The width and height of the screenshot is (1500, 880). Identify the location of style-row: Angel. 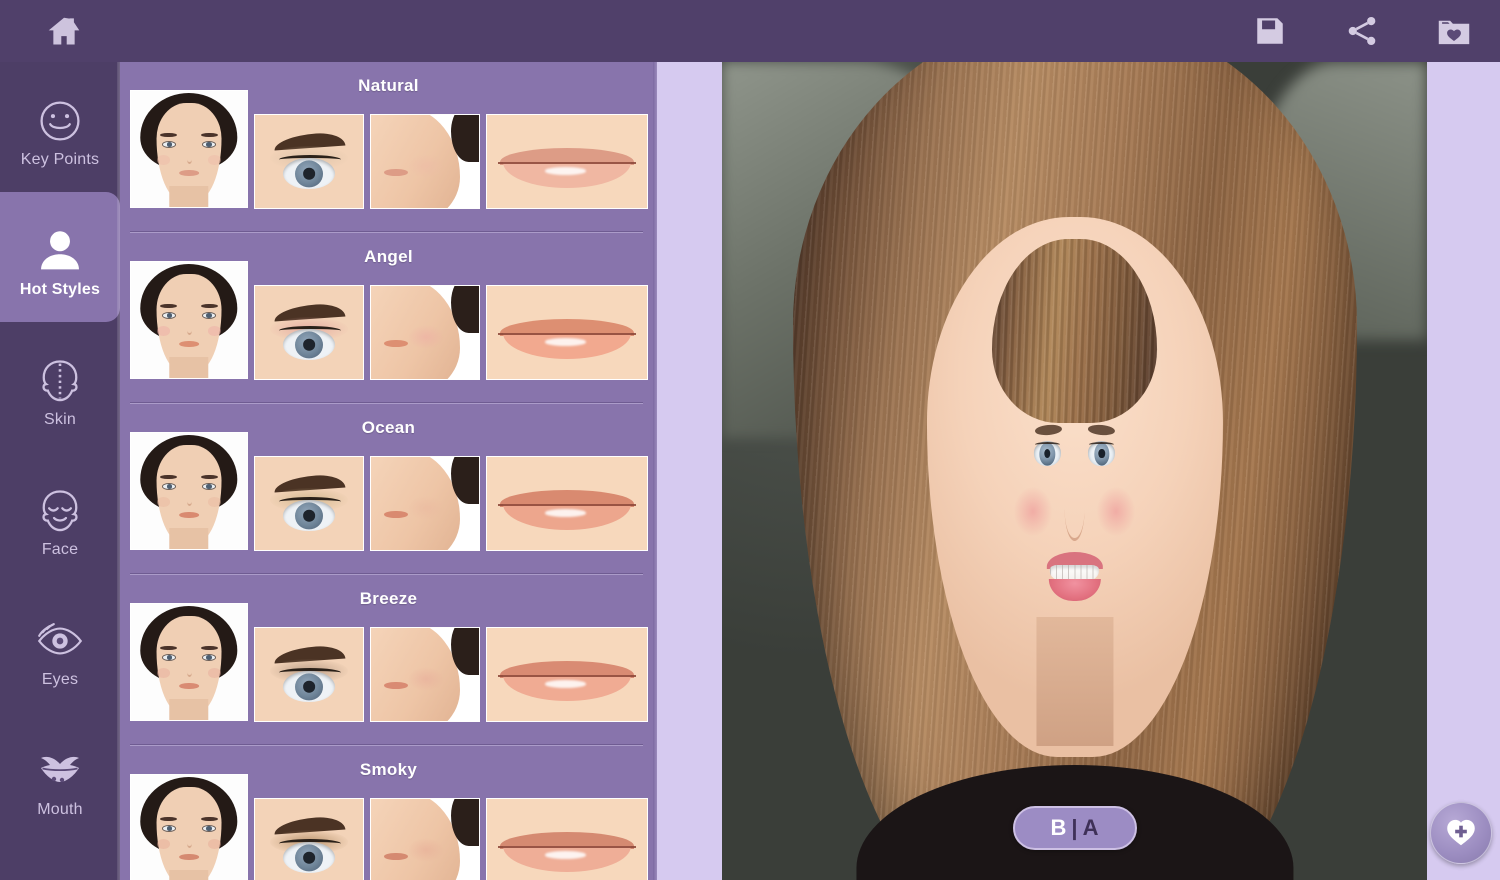
(388, 318).